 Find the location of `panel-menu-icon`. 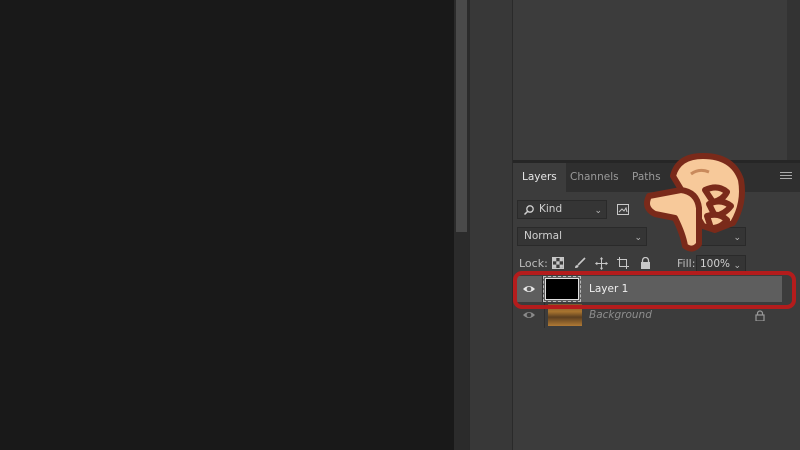

panel-menu-icon is located at coordinates (786, 177).